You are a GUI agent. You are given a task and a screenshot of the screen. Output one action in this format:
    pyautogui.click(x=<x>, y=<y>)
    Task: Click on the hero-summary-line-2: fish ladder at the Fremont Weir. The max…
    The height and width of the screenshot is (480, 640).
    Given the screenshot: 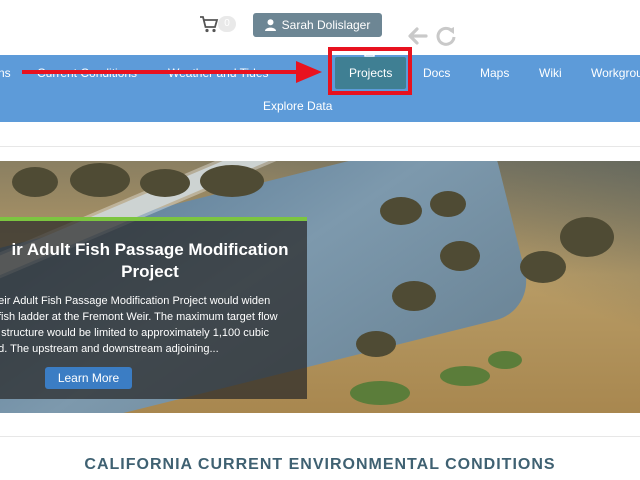 What is the action you would take?
    pyautogui.click(x=139, y=317)
    